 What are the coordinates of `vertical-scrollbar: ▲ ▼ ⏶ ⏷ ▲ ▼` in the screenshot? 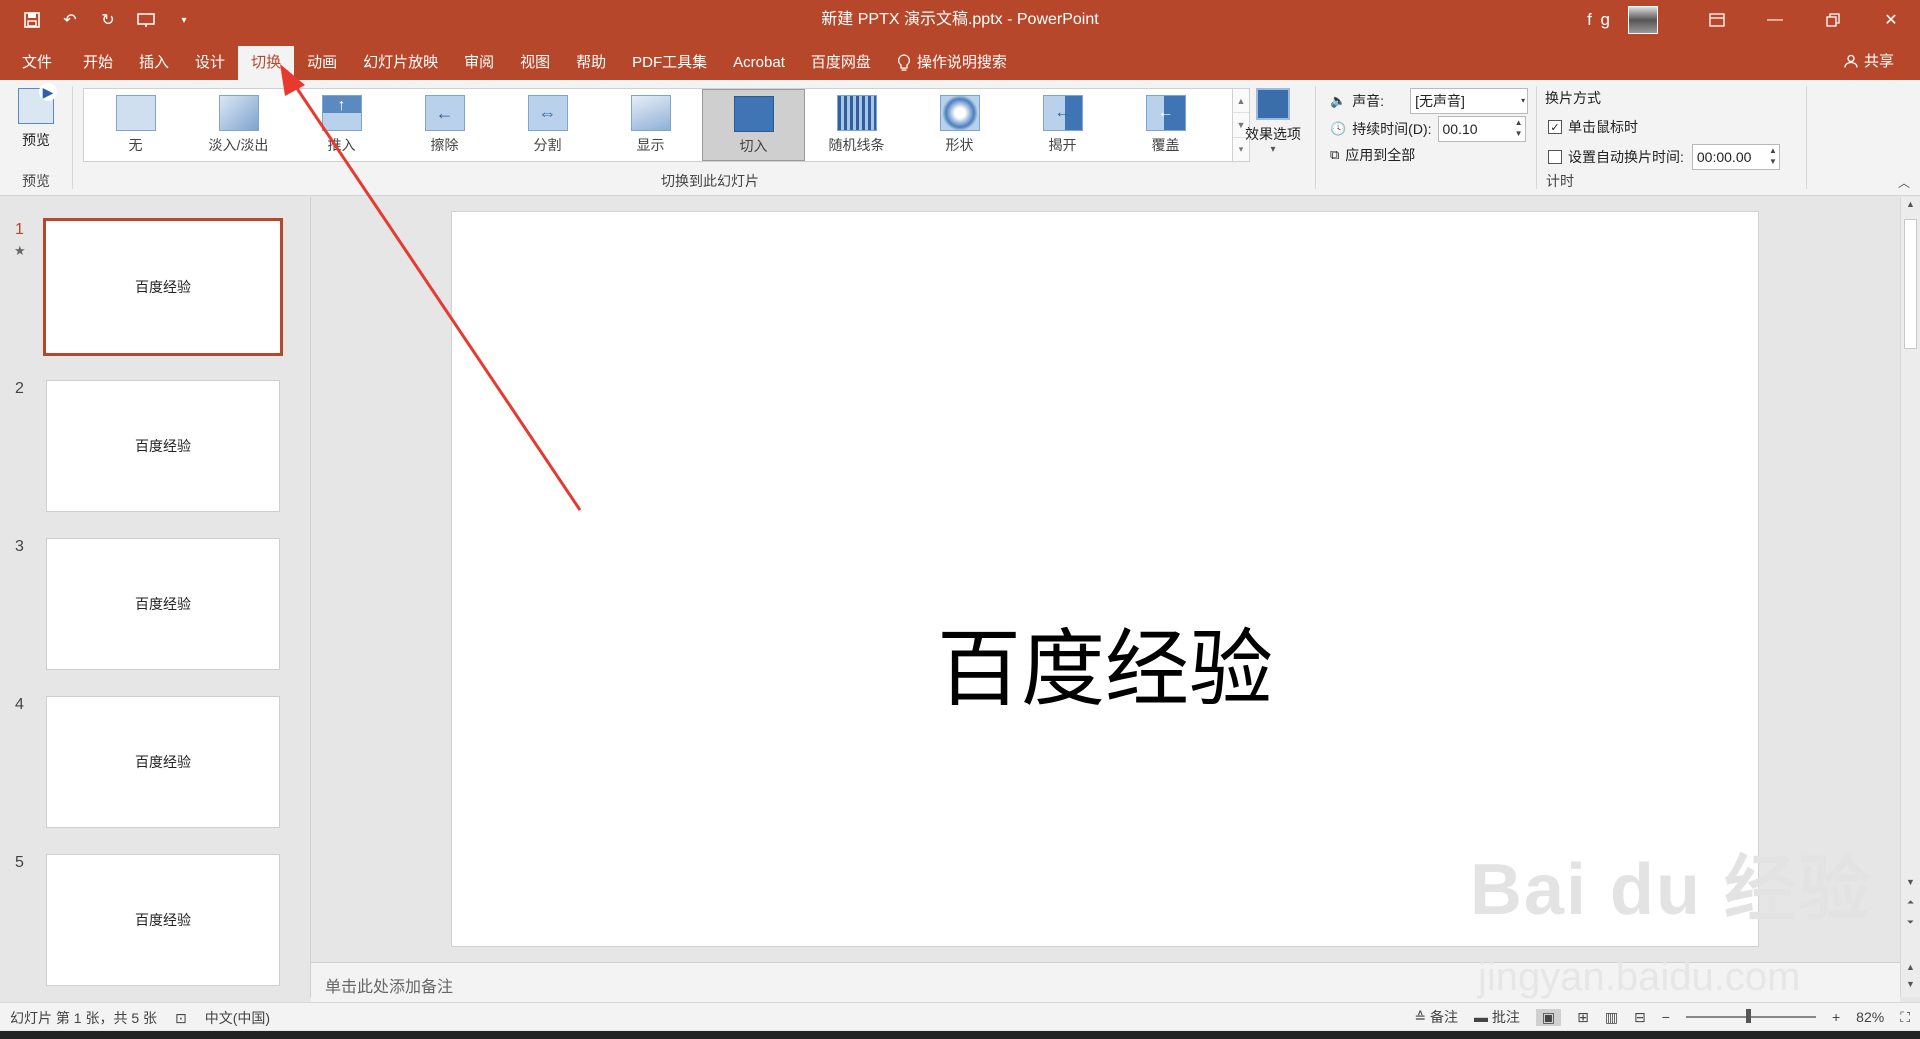 It's located at (1910, 597).